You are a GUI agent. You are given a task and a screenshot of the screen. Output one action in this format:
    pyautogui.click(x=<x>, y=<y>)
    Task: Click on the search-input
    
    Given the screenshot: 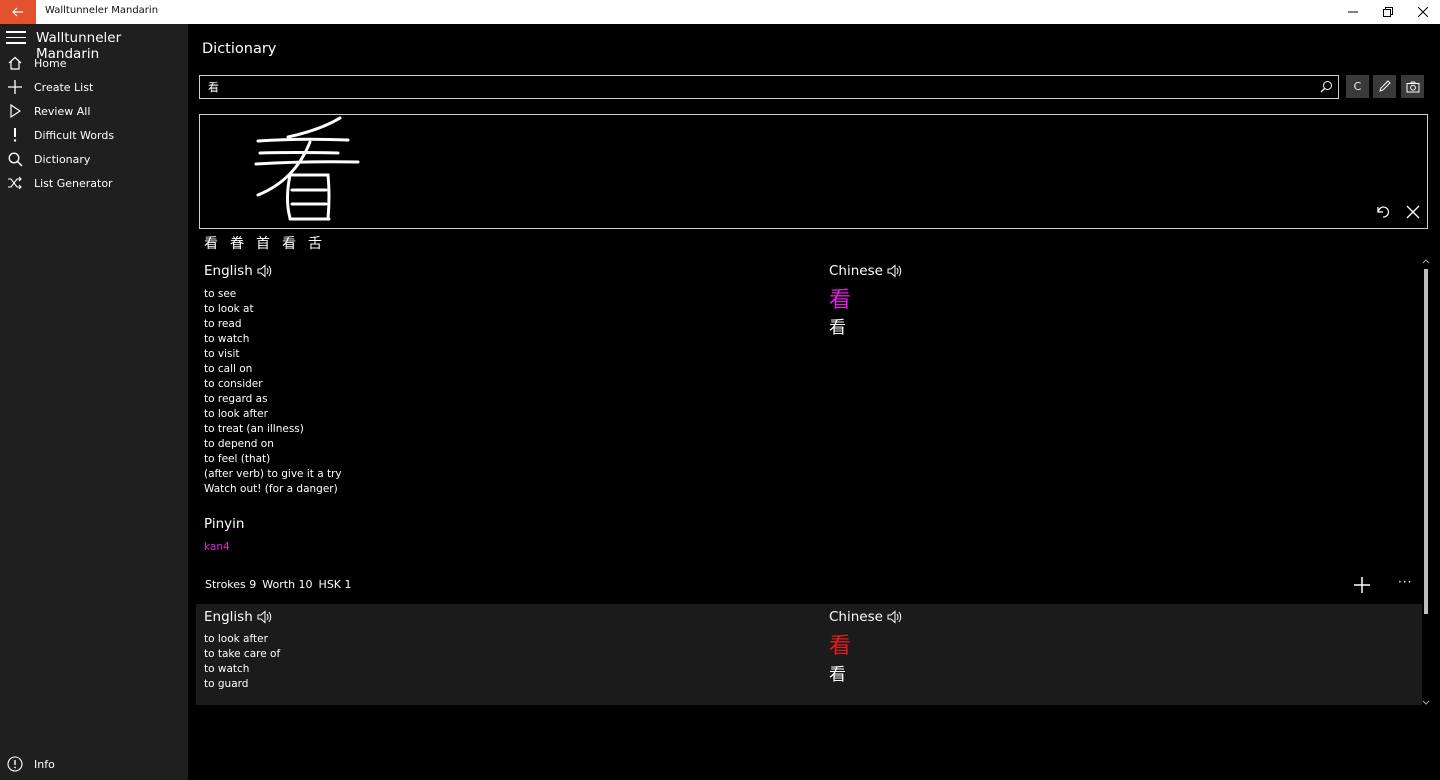 What is the action you would take?
    pyautogui.click(x=758, y=87)
    